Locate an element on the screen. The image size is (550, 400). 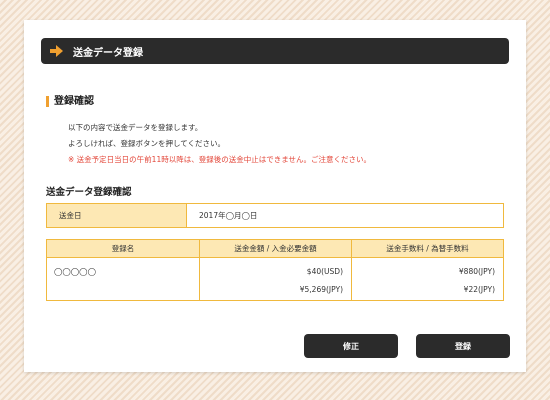
registration-name: ◯◯◯◯◯ is located at coordinates (75, 271).